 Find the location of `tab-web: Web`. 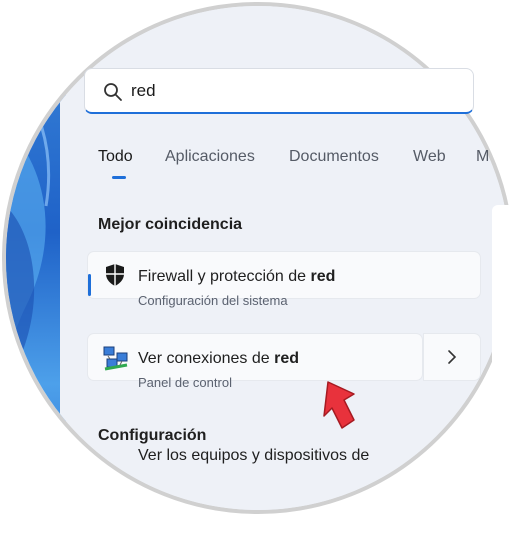

tab-web: Web is located at coordinates (429, 157).